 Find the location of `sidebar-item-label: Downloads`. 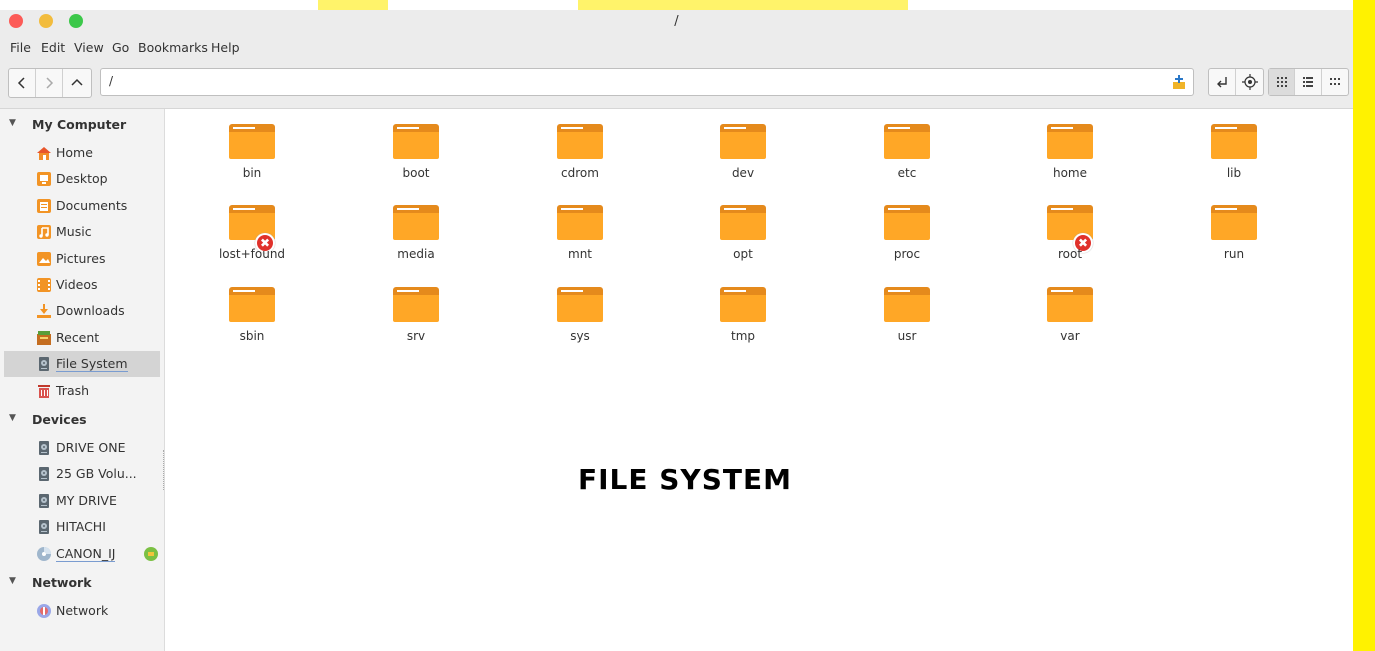

sidebar-item-label: Downloads is located at coordinates (90, 311).